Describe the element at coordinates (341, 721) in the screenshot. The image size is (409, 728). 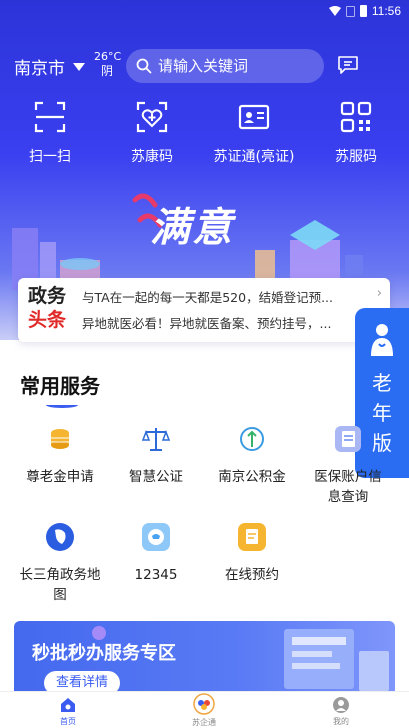
I see `tab-label: 我的` at that location.